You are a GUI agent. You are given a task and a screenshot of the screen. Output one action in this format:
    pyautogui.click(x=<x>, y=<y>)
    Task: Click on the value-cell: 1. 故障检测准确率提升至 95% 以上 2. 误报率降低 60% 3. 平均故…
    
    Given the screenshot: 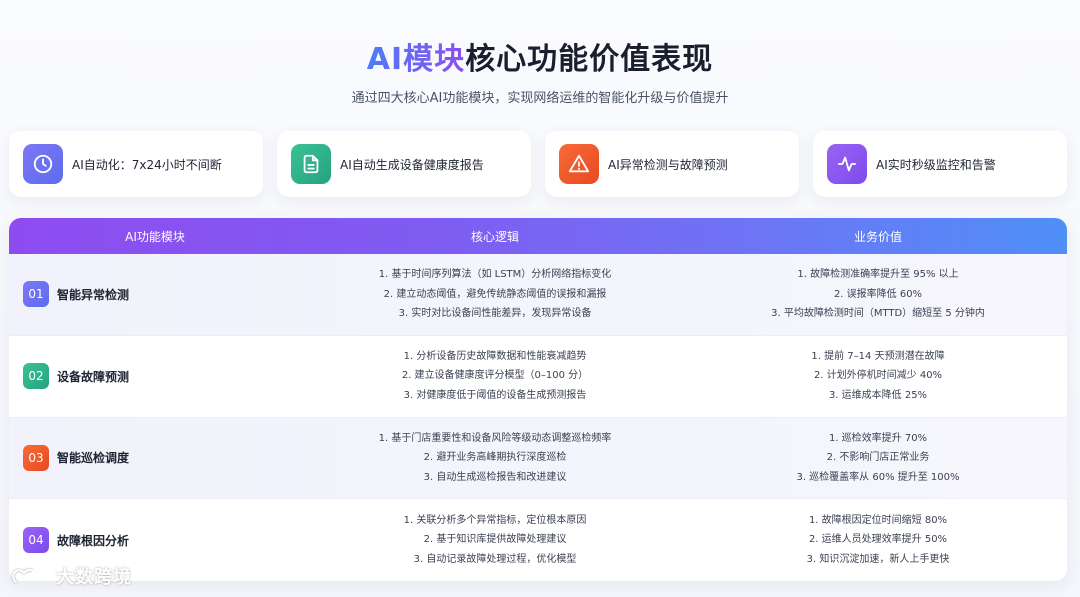 What is the action you would take?
    pyautogui.click(x=878, y=294)
    